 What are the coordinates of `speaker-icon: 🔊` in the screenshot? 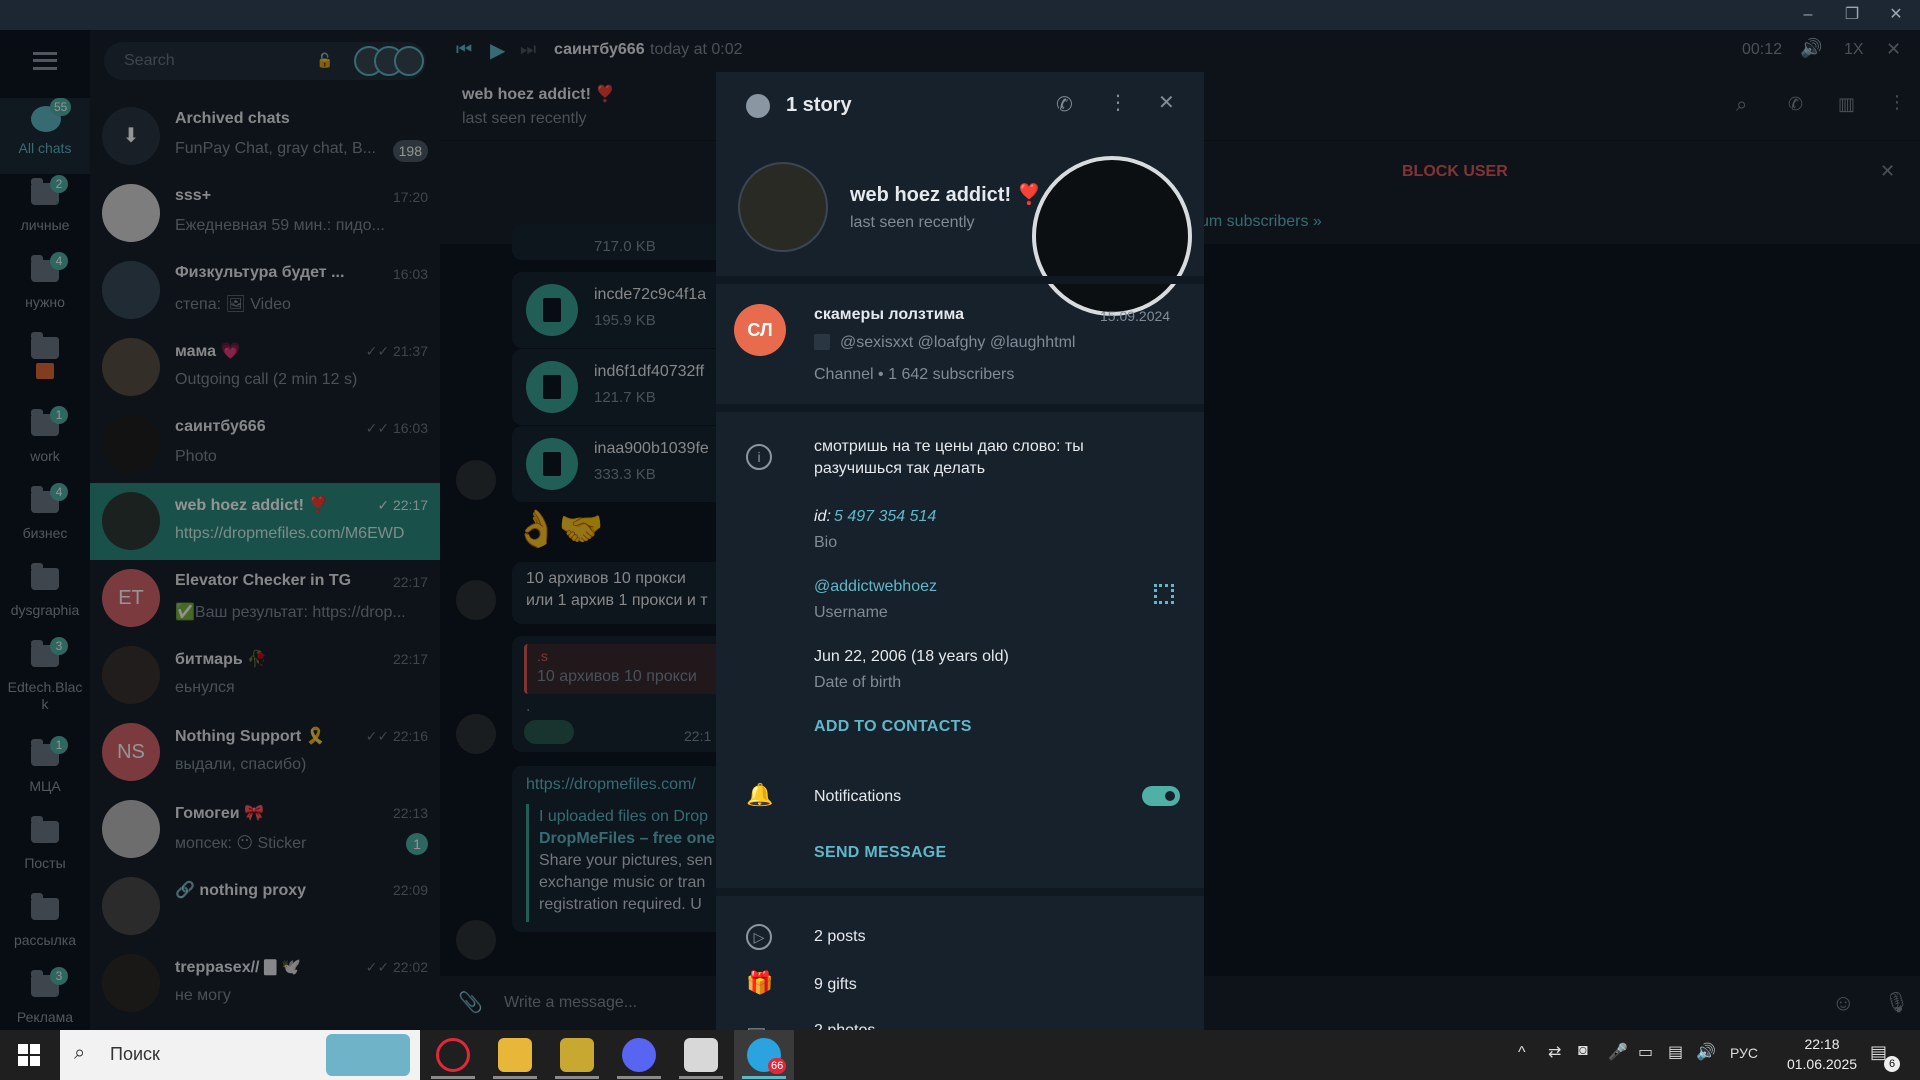 It's located at (1706, 1052).